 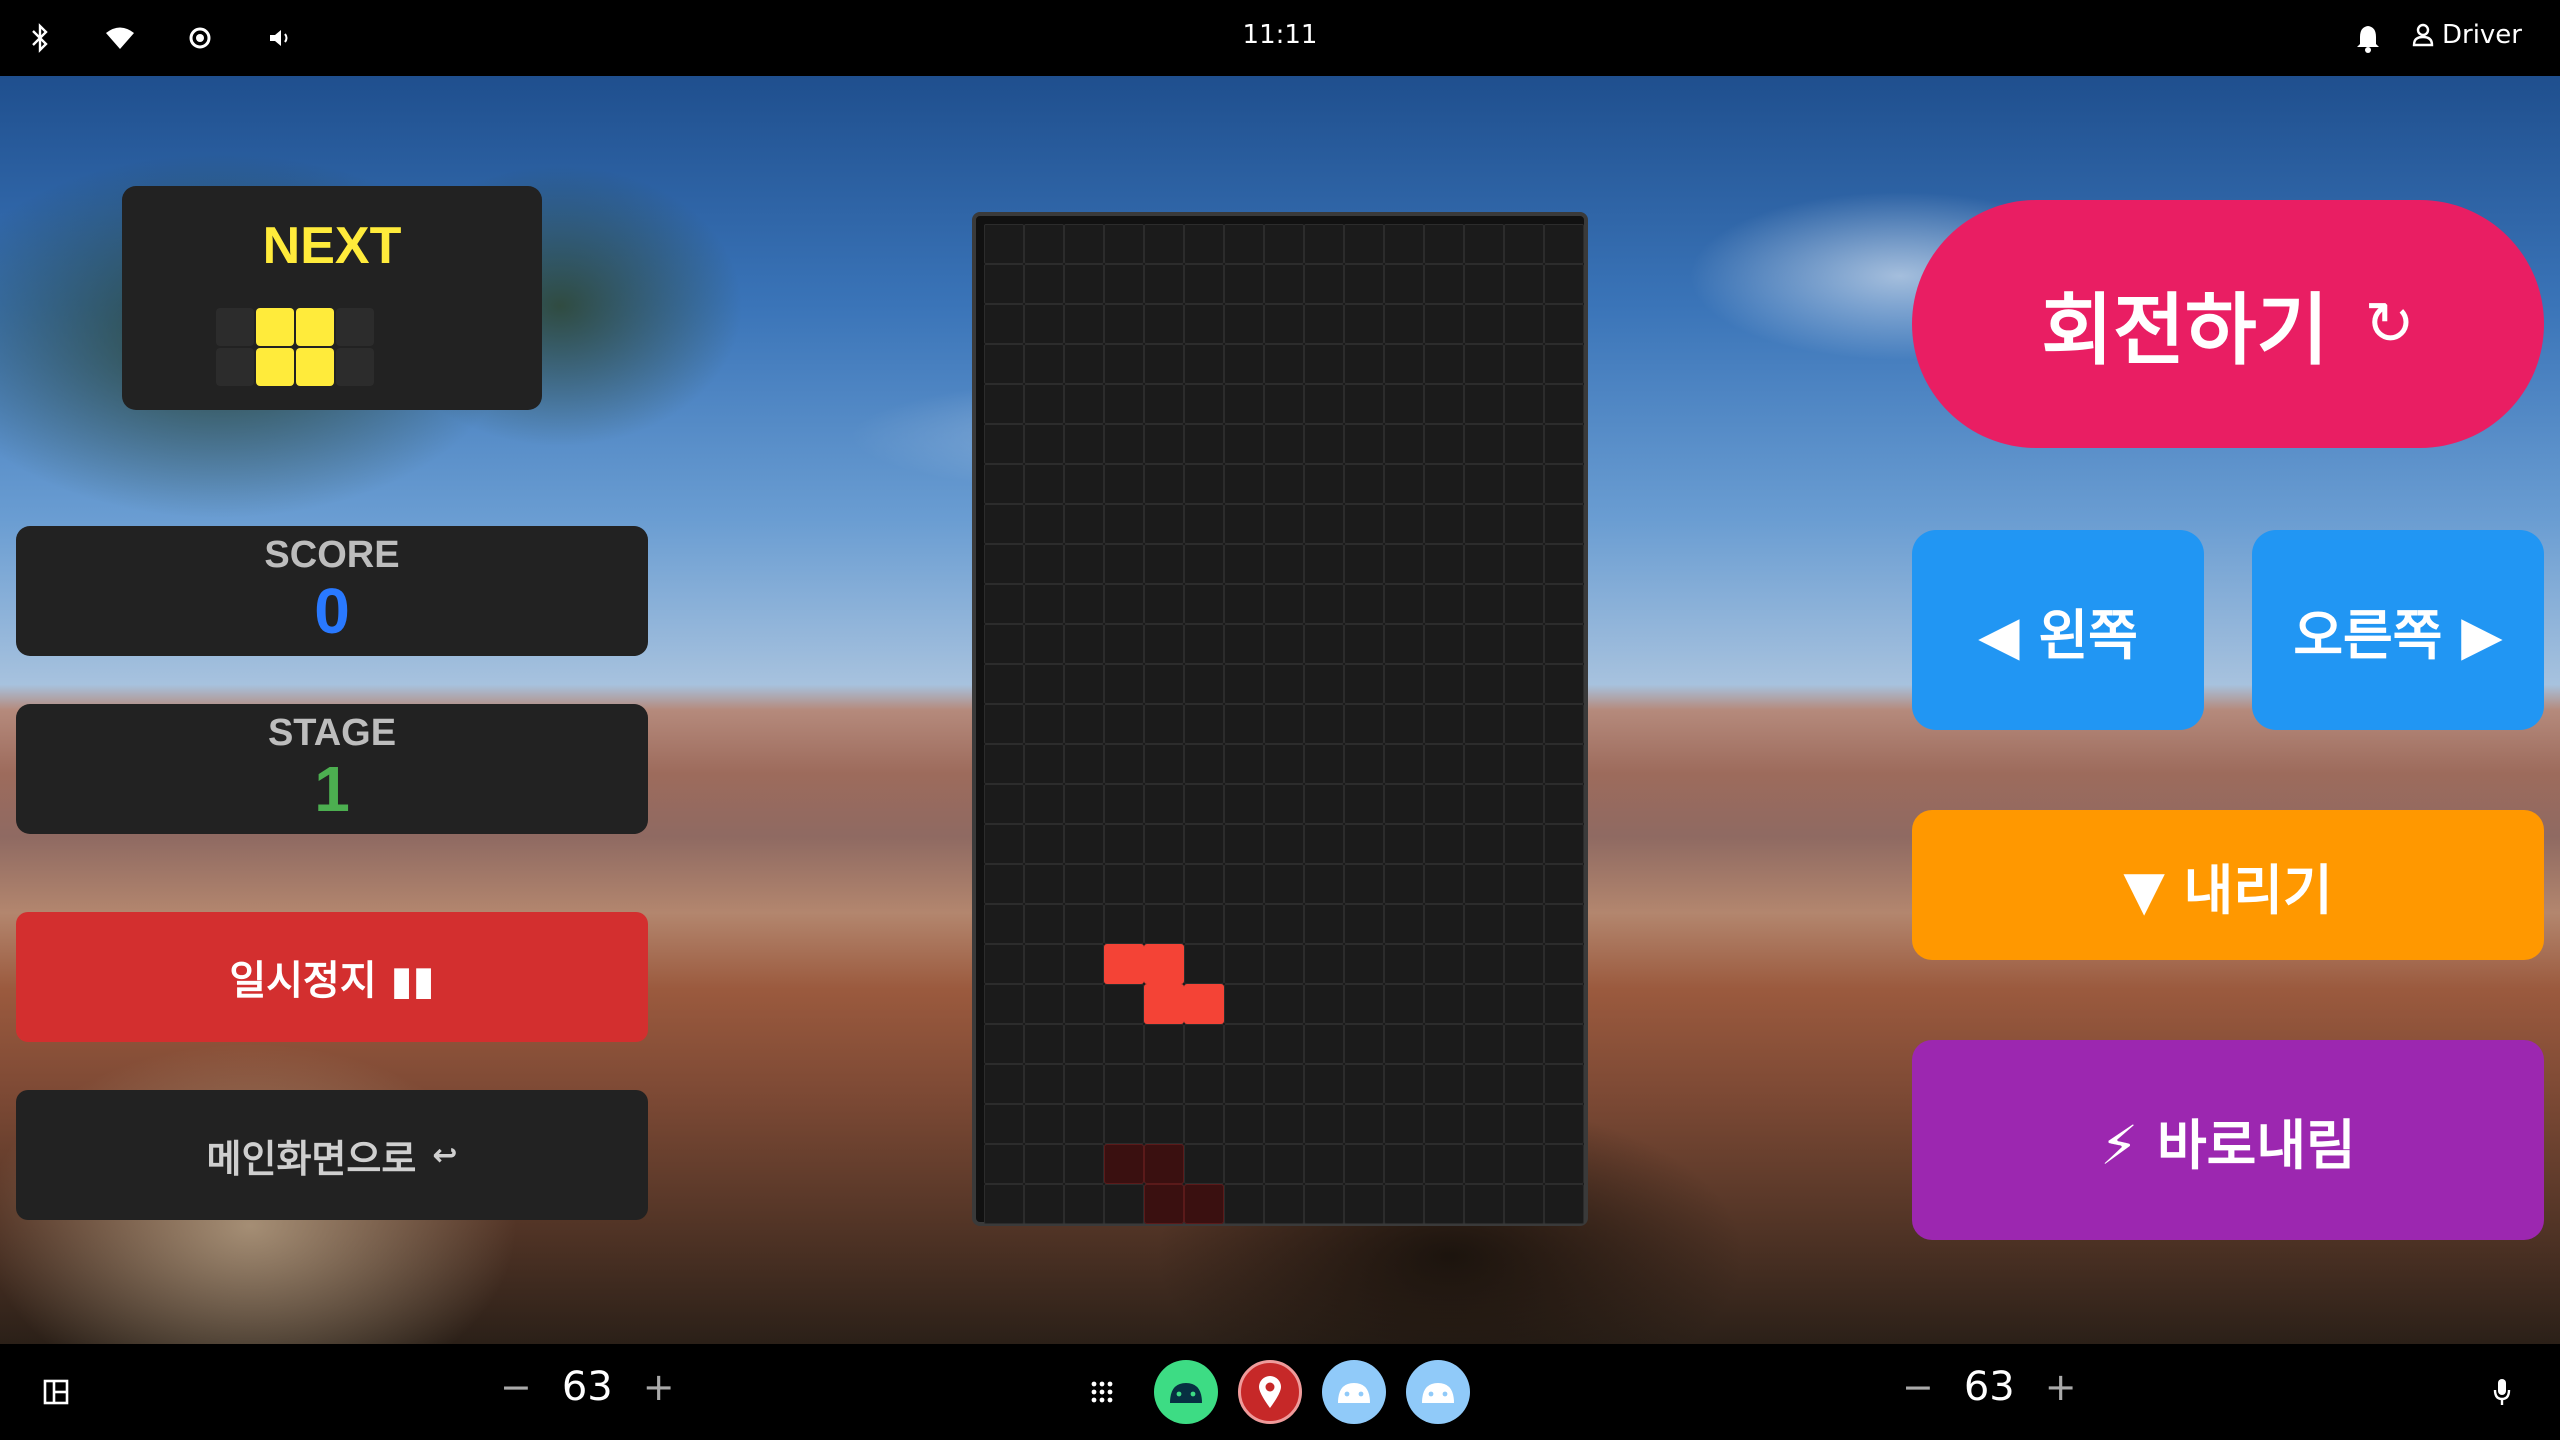 I want to click on rotate-button: 회전하기 ↻, so click(x=2228, y=324).